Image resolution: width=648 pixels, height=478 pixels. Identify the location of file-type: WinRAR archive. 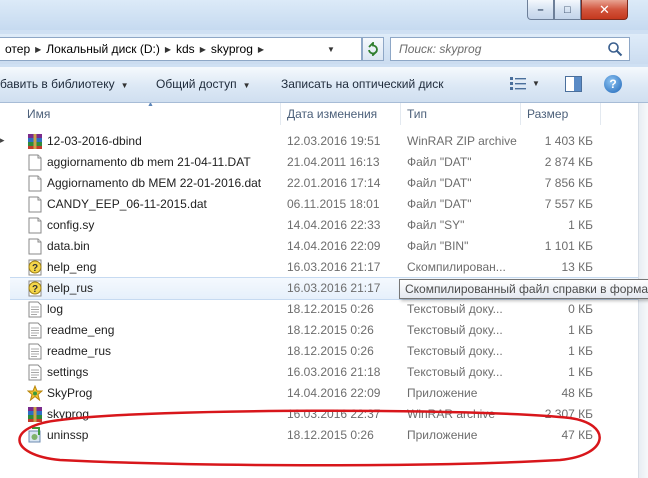
(451, 414).